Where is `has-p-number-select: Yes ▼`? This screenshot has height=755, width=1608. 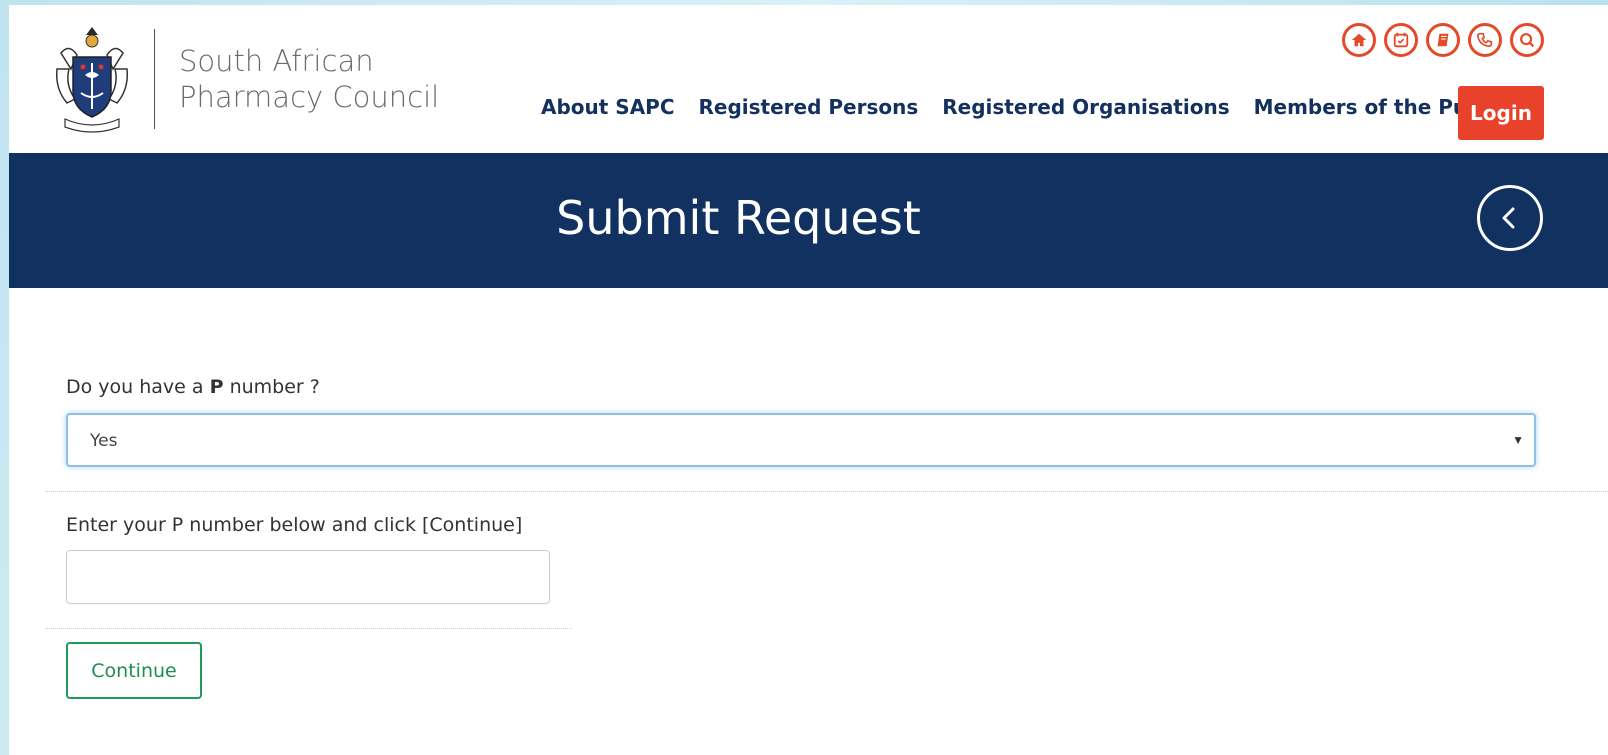 has-p-number-select: Yes ▼ is located at coordinates (801, 440).